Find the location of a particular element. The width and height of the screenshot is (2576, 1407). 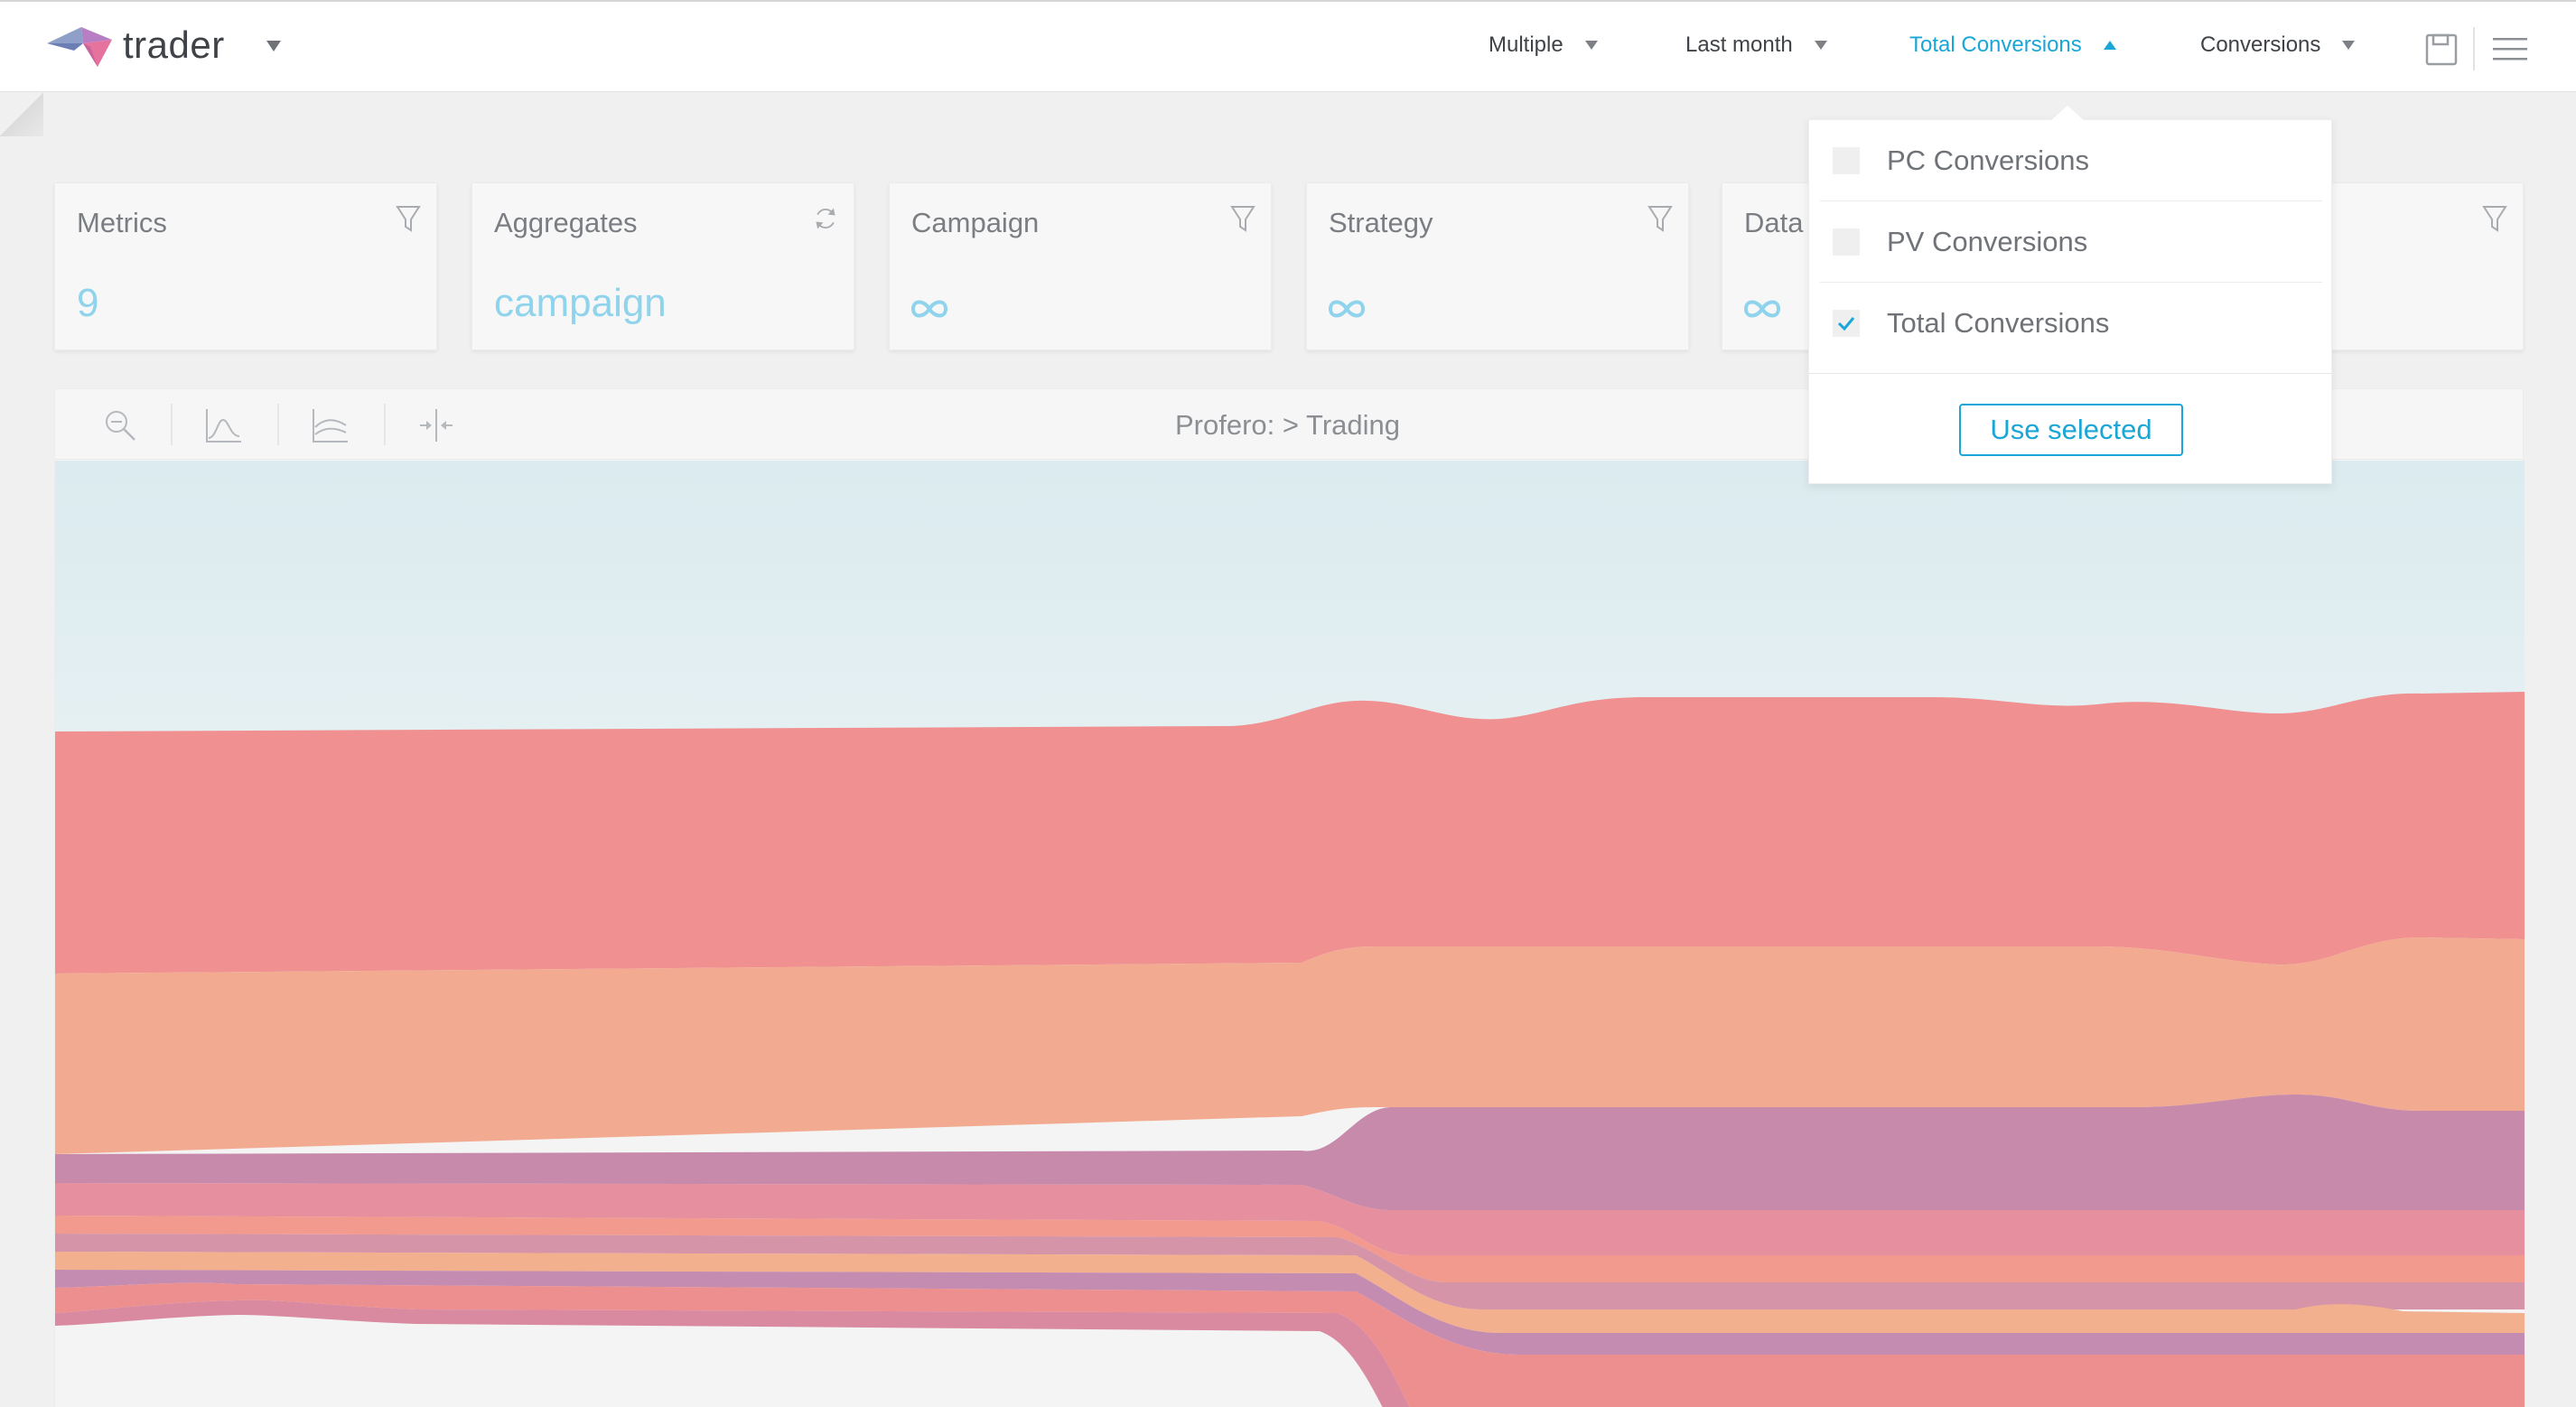

chevron-up-icon is located at coordinates (2109, 45).